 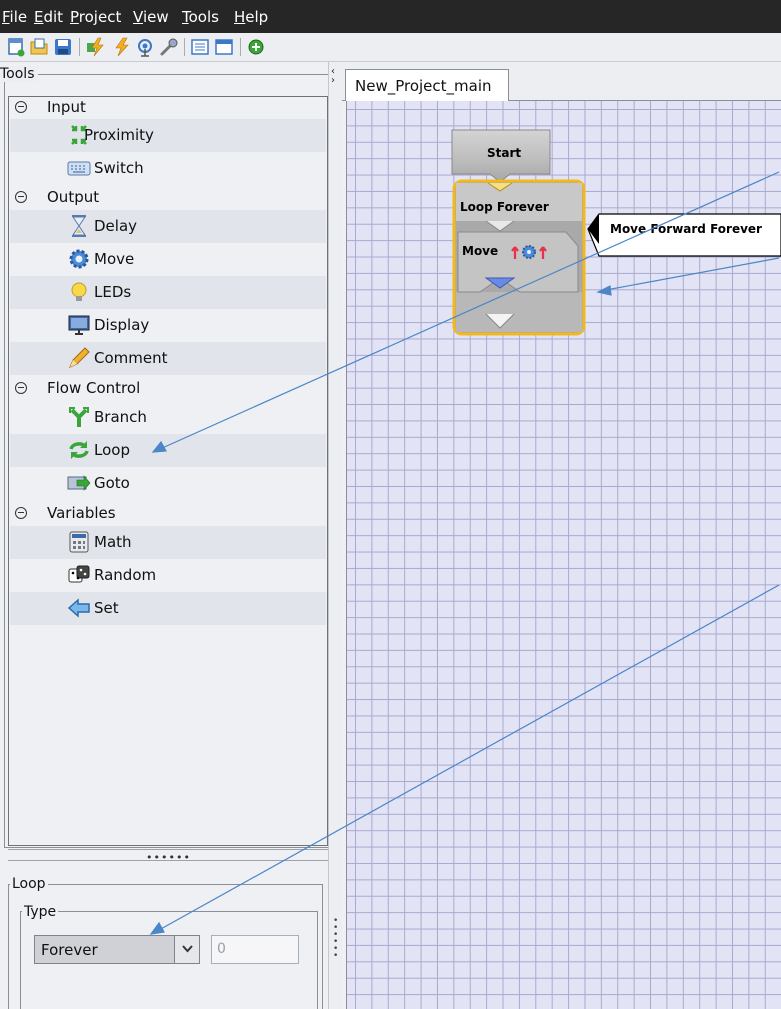 What do you see at coordinates (96, 47) in the screenshot?
I see `compile-icon` at bounding box center [96, 47].